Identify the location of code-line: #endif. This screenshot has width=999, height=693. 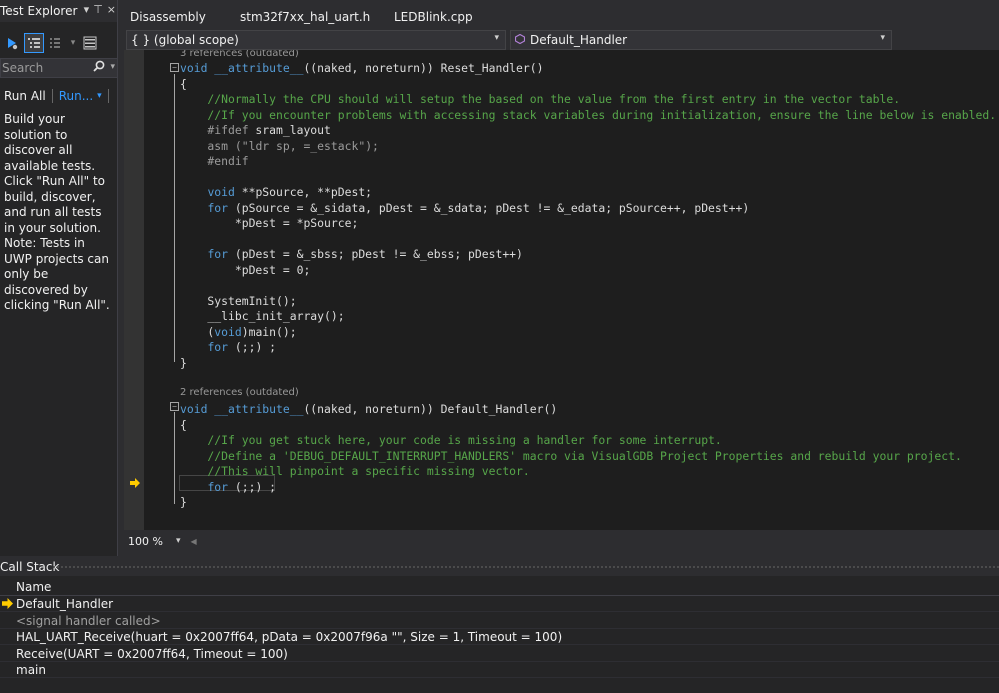
(214, 162).